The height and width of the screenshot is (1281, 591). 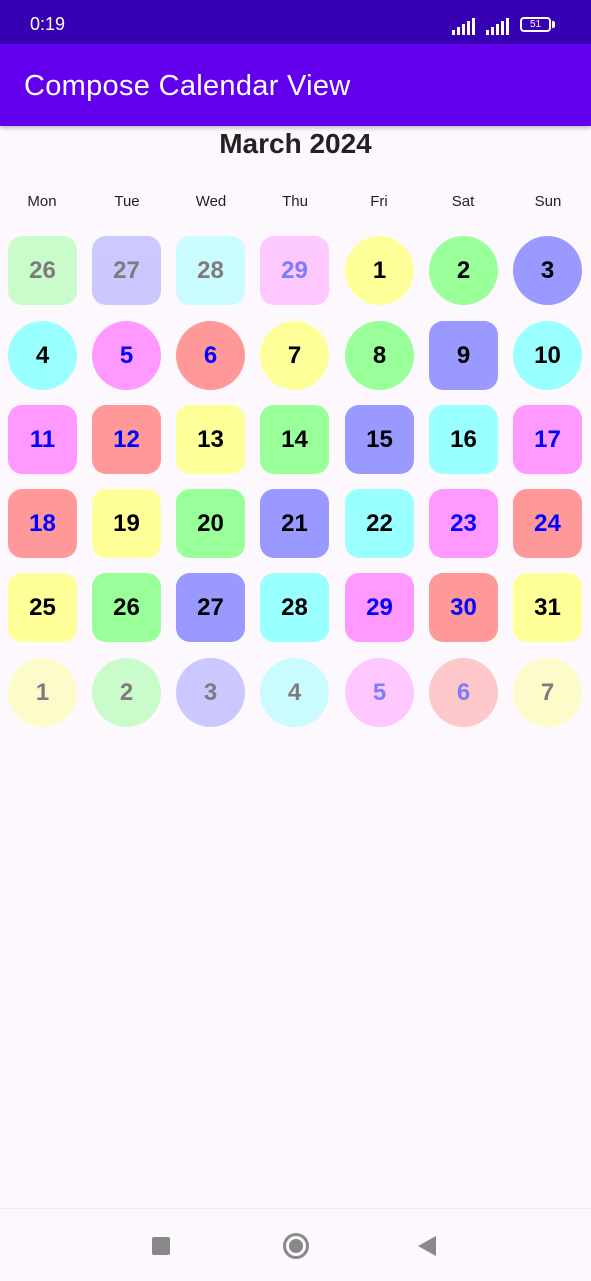 What do you see at coordinates (126, 523) in the screenshot?
I see `calendar-day: 19` at bounding box center [126, 523].